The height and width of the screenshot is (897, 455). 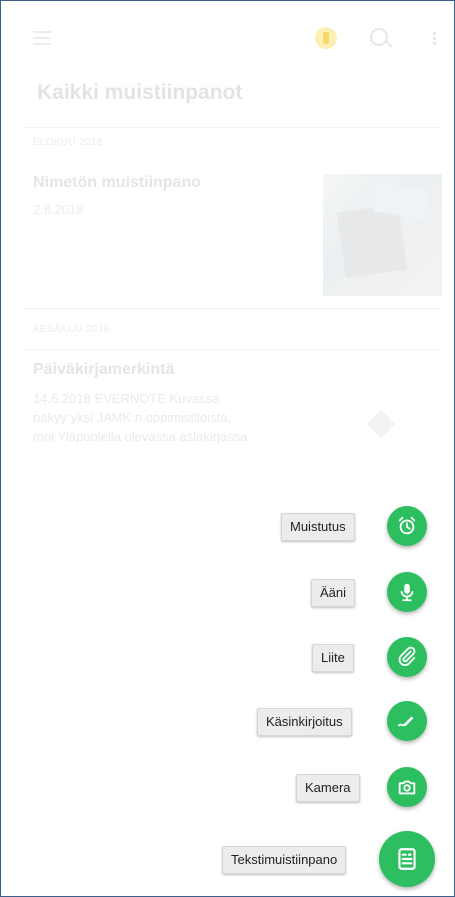 What do you see at coordinates (228, 39) in the screenshot?
I see `app-bar` at bounding box center [228, 39].